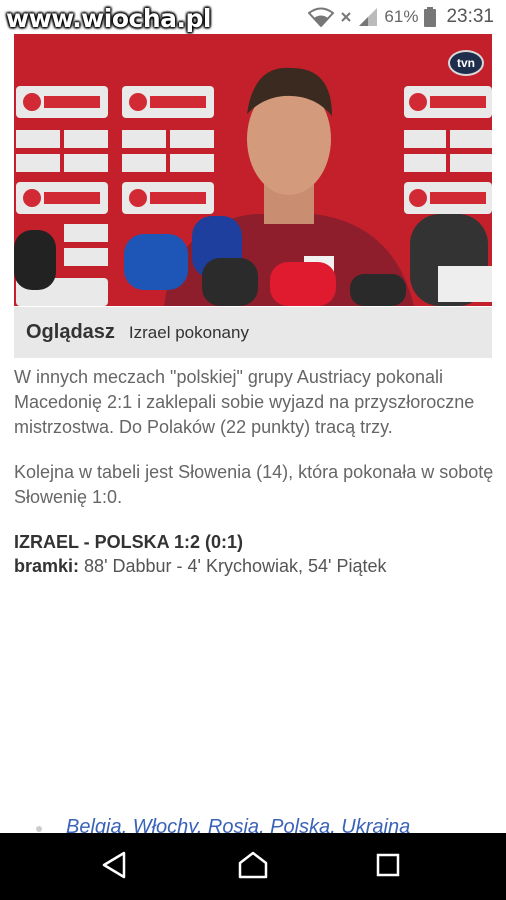 This screenshot has width=506, height=900. What do you see at coordinates (129, 542) in the screenshot?
I see `match-title: IZRAEL - POLSKA 1:2 (0:1)` at bounding box center [129, 542].